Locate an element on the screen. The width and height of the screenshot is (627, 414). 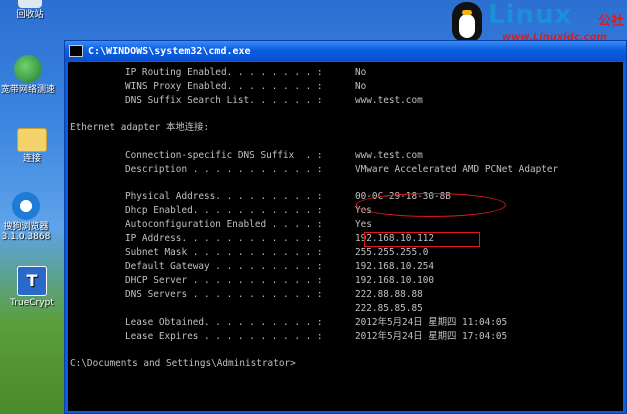
desktop-icon-label: 宽带网络测速 is located at coordinates (27, 90).